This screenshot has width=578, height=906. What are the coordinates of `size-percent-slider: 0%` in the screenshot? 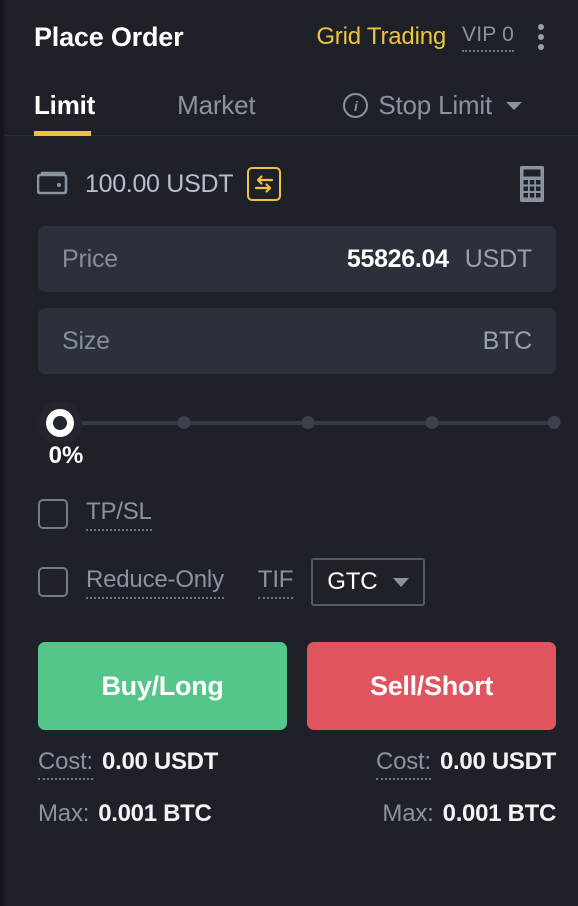 It's located at (299, 435).